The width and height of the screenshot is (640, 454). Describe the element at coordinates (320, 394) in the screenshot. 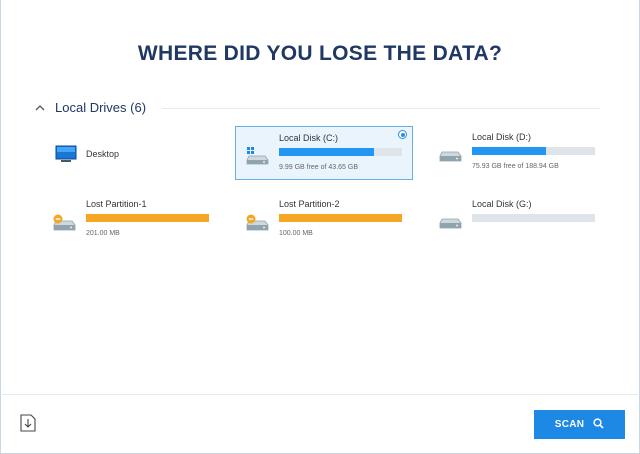

I see `footer-divider` at that location.